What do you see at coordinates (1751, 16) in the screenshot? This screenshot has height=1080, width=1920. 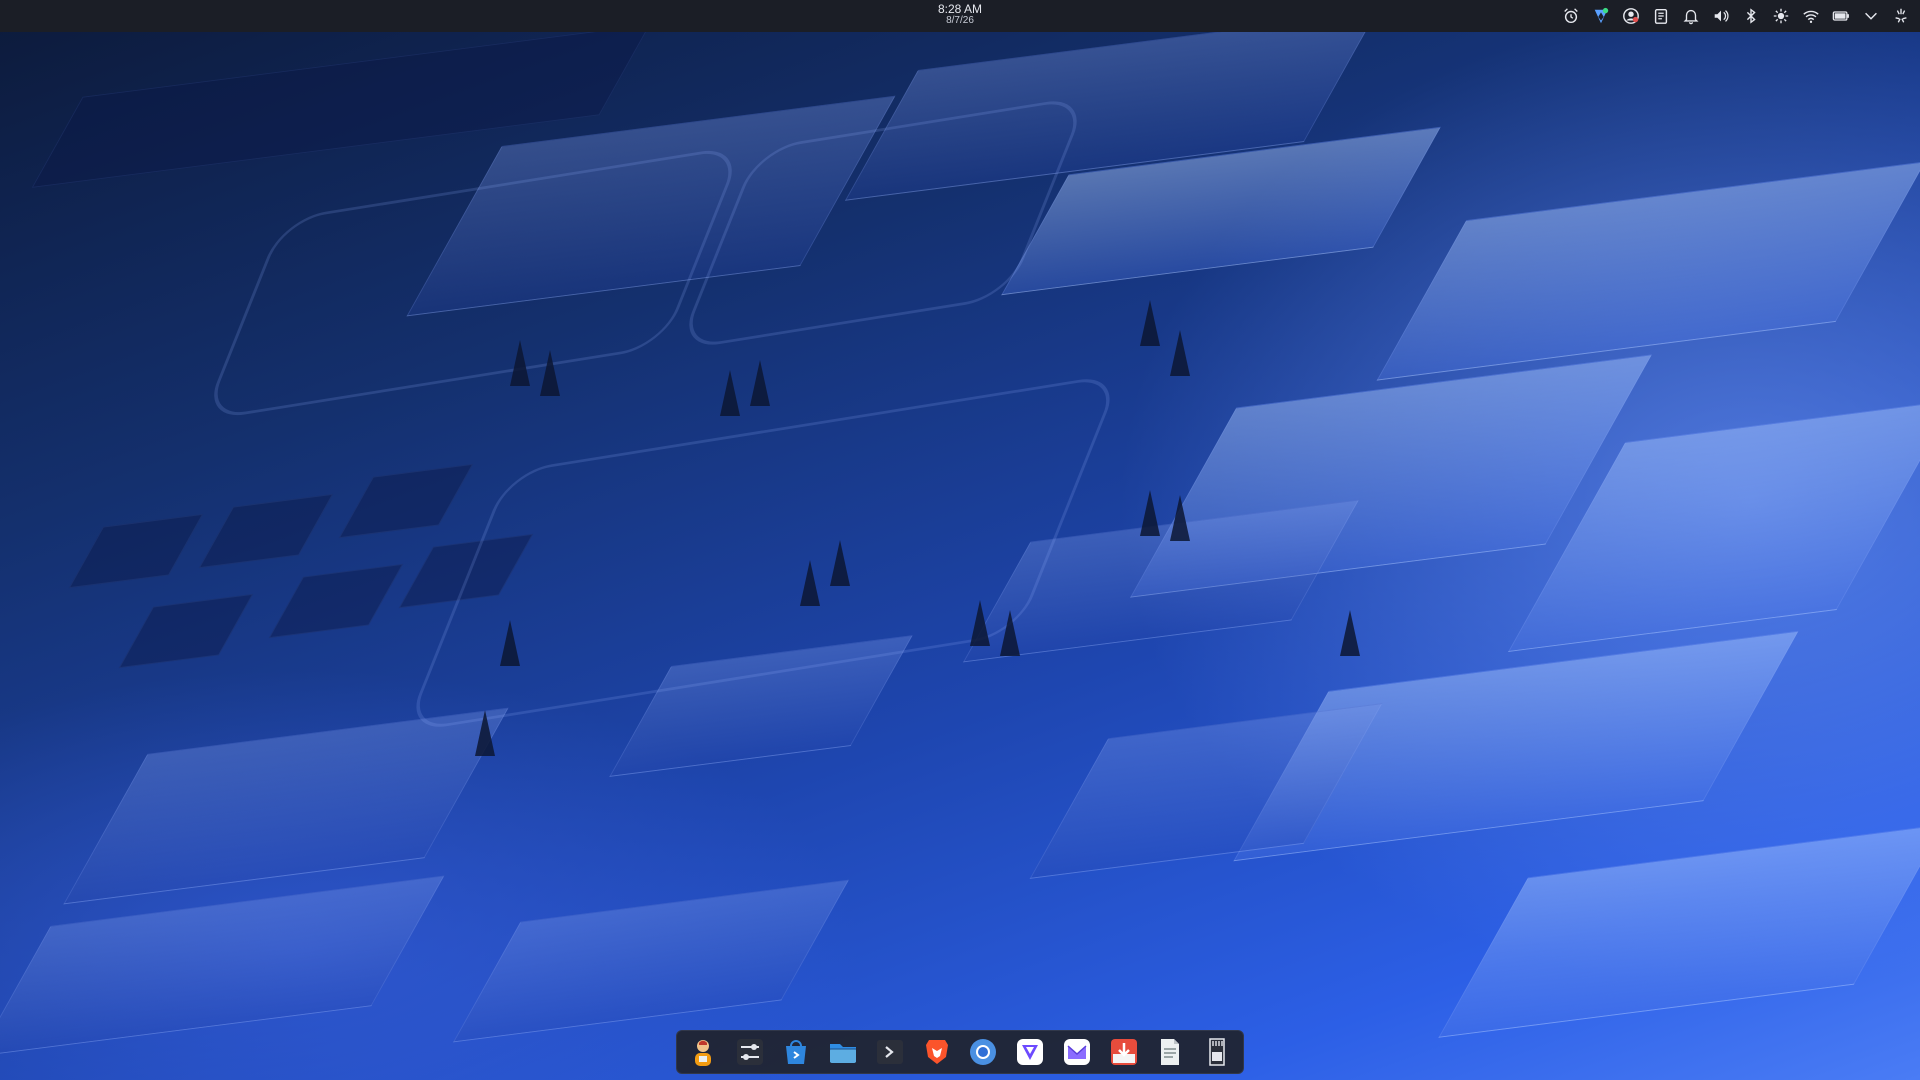 I see `bluetooth-icon` at bounding box center [1751, 16].